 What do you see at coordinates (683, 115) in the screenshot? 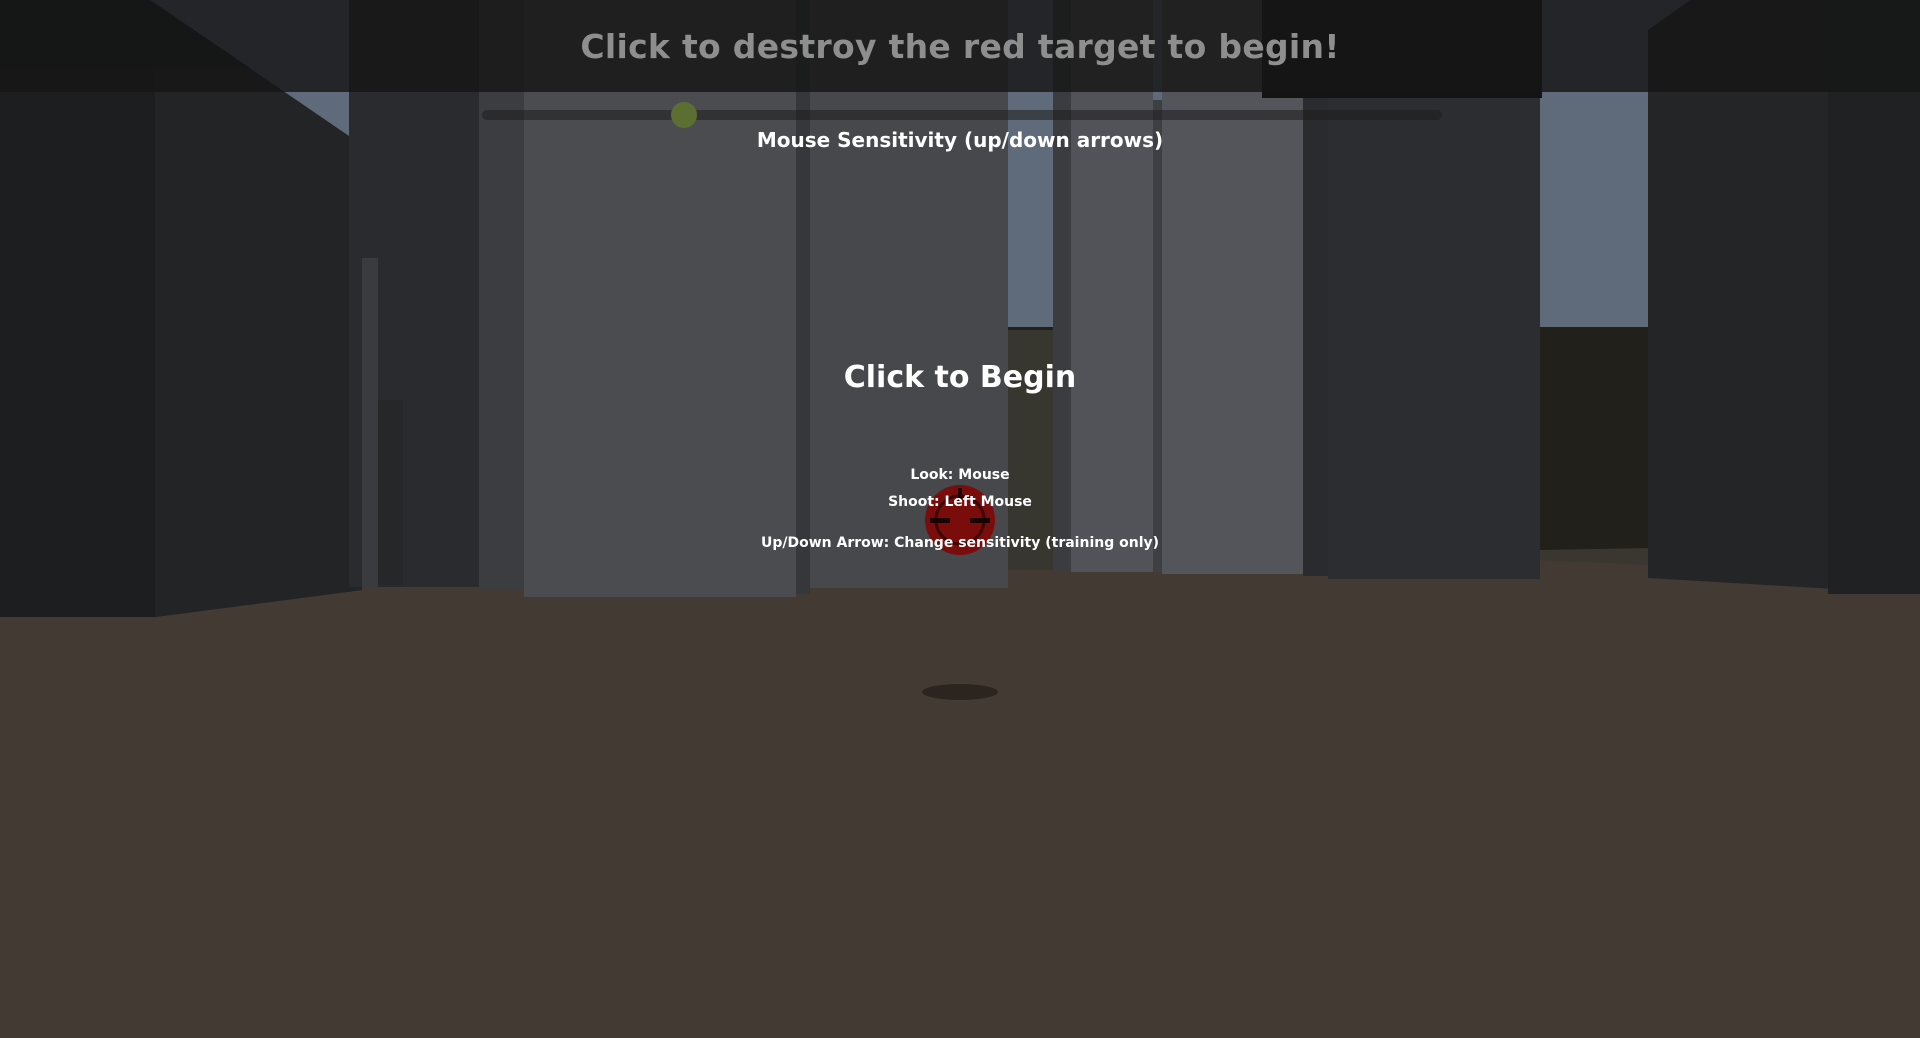
I see `sensitivity-slider-thumb` at bounding box center [683, 115].